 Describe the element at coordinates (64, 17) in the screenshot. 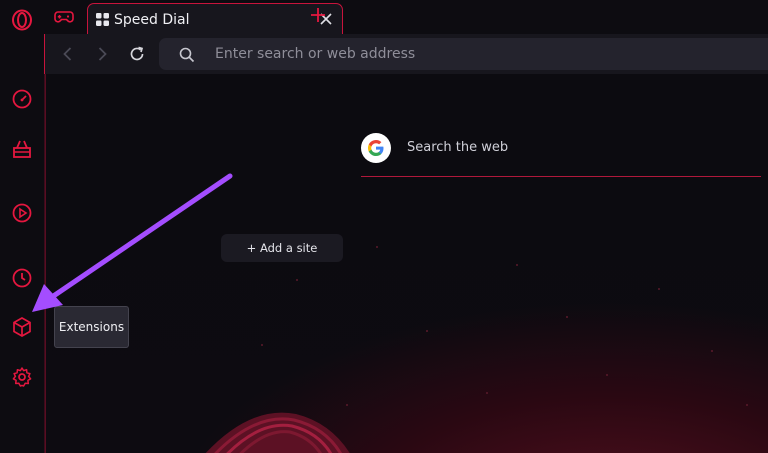

I see `gamepad-icon` at that location.